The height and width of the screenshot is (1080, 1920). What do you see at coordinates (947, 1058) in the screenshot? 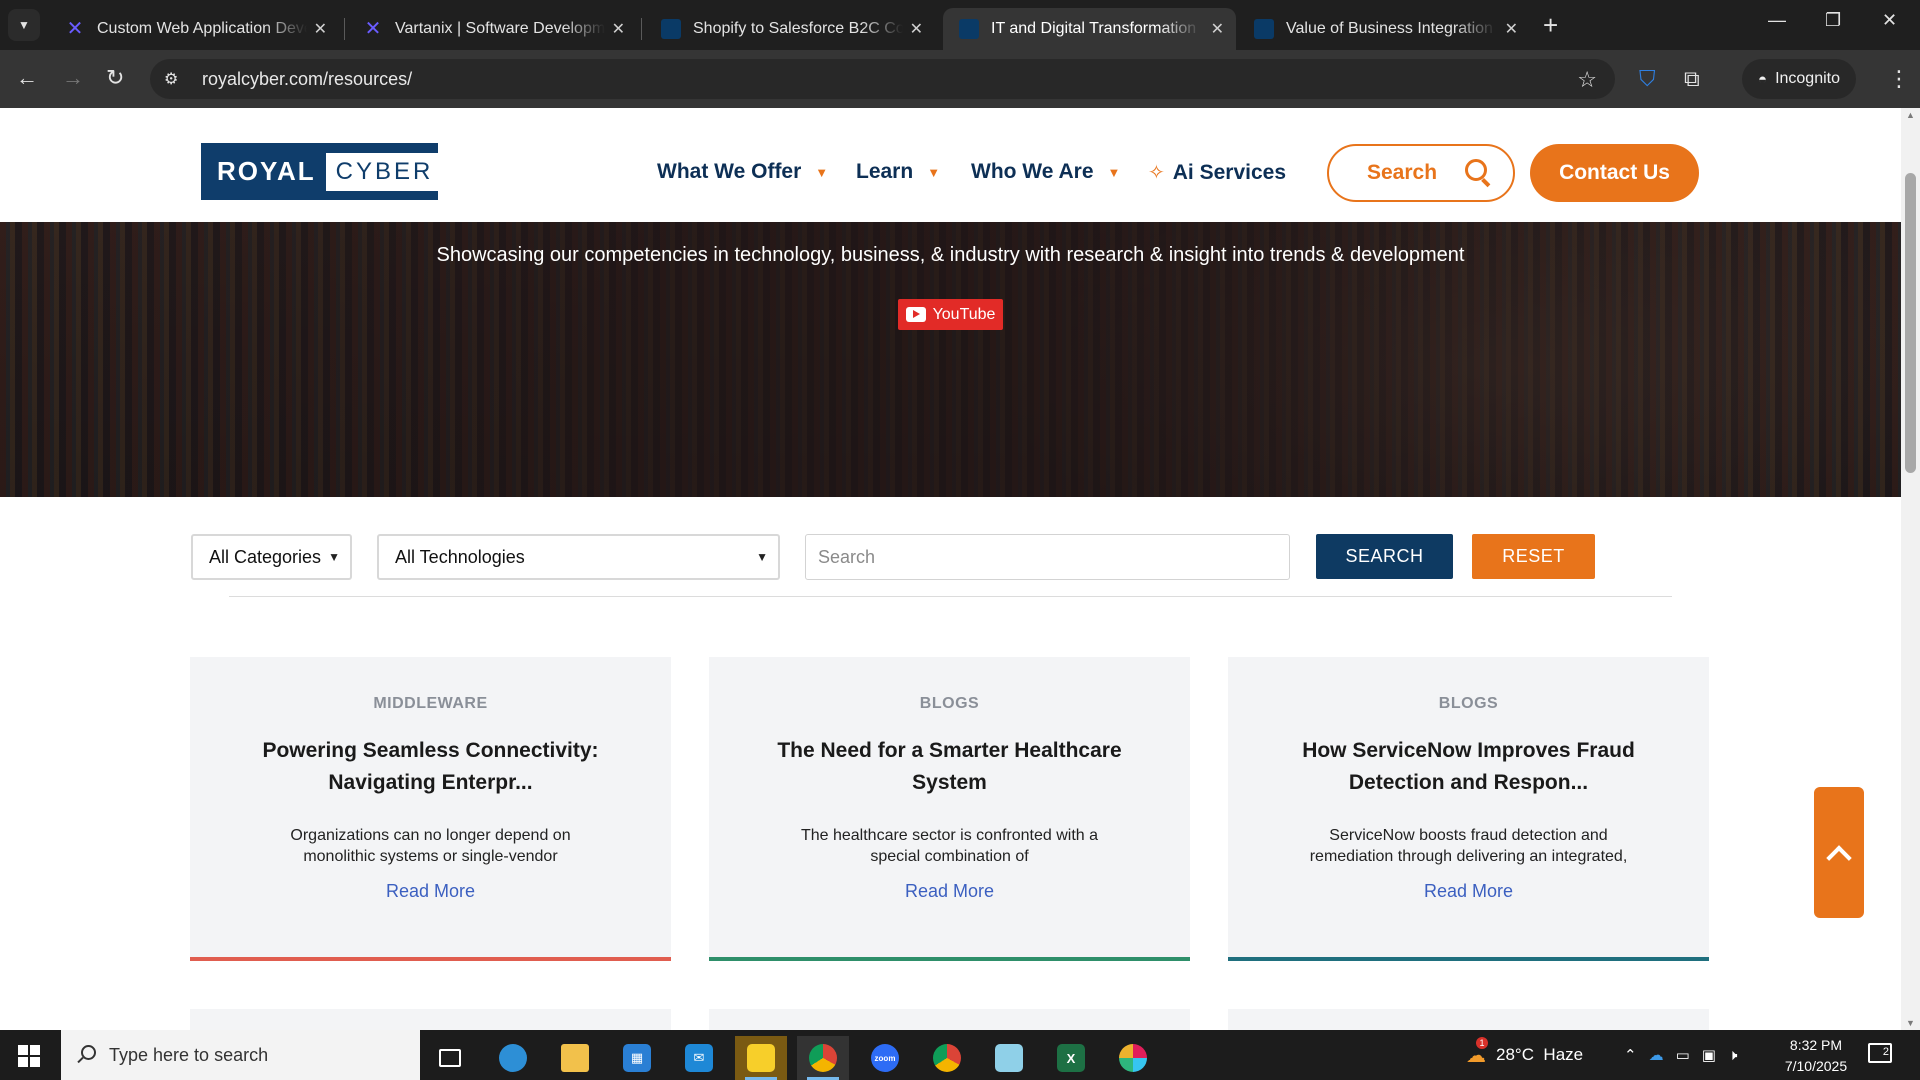
I see `chrome-profile-icon` at bounding box center [947, 1058].